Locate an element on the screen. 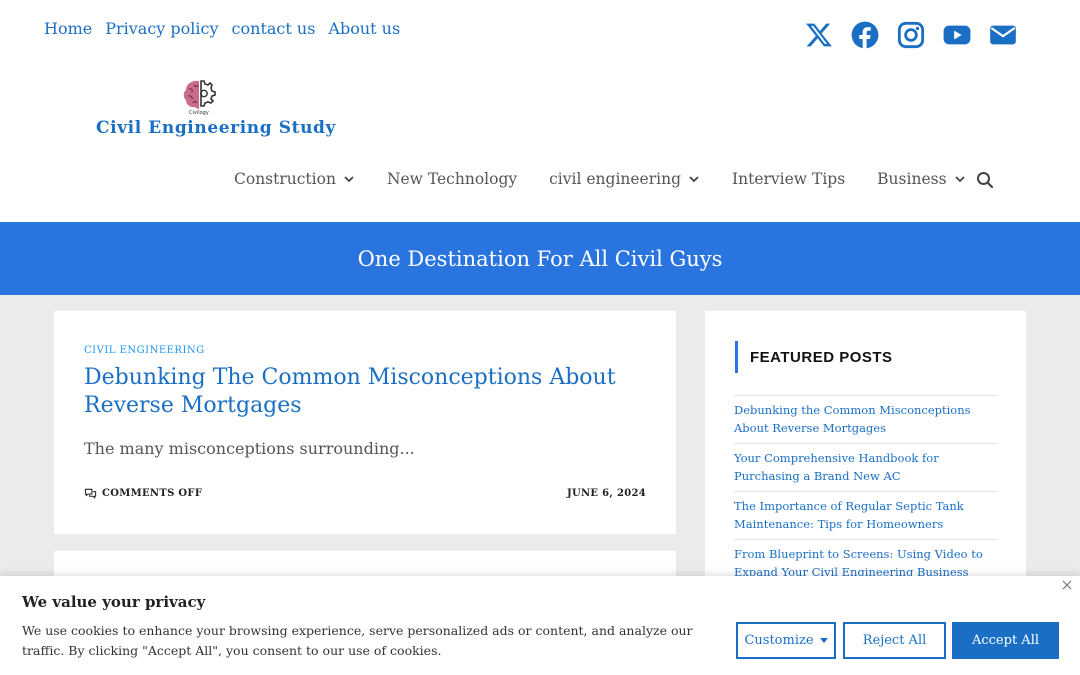 This screenshot has height=675, width=1080. nav-item-interview-tips: Interview Tips is located at coordinates (788, 179).